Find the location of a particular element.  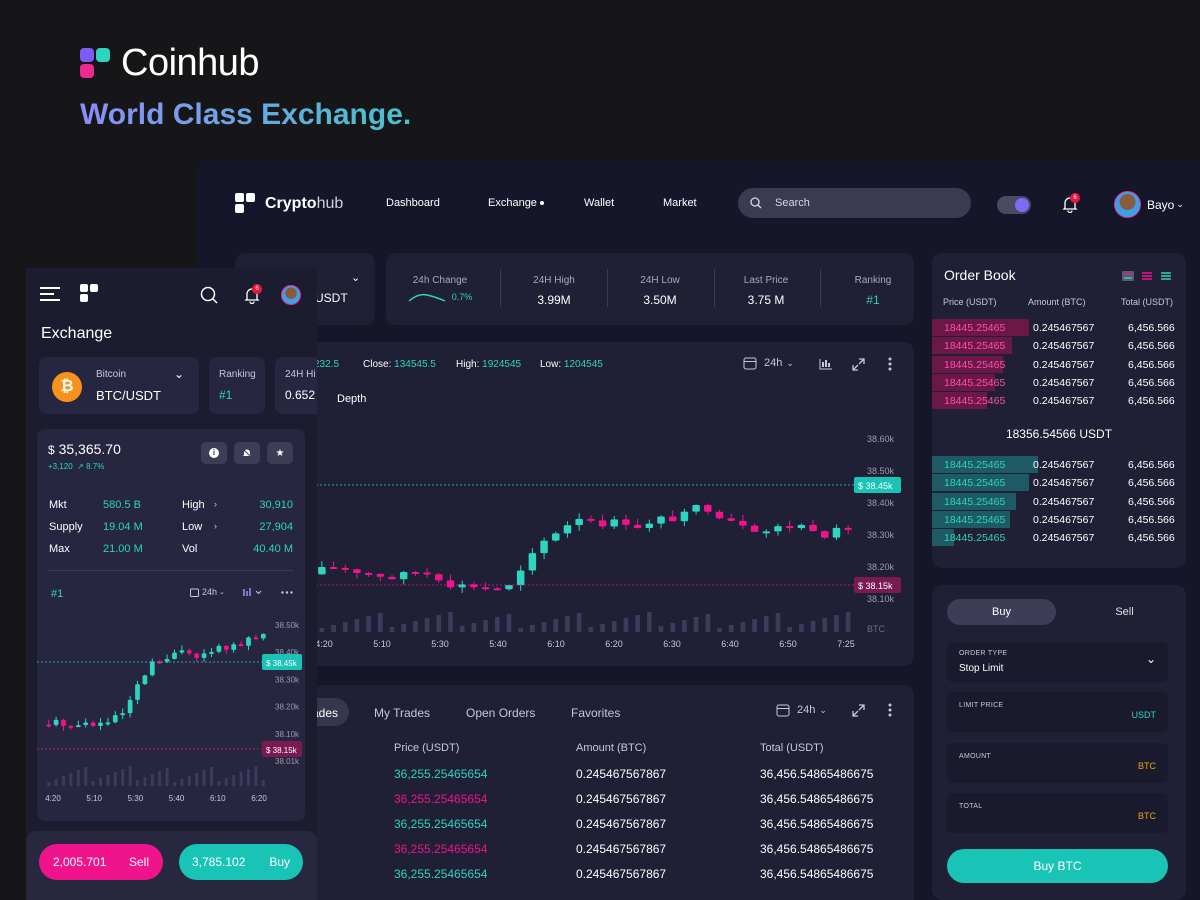

ob-mid-price: 18356.54566 USDT is located at coordinates (1059, 434).